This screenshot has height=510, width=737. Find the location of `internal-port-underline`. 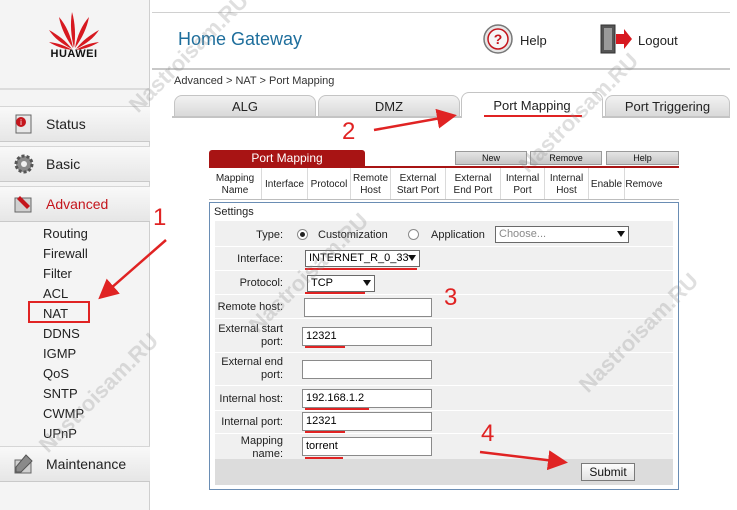

internal-port-underline is located at coordinates (325, 432).